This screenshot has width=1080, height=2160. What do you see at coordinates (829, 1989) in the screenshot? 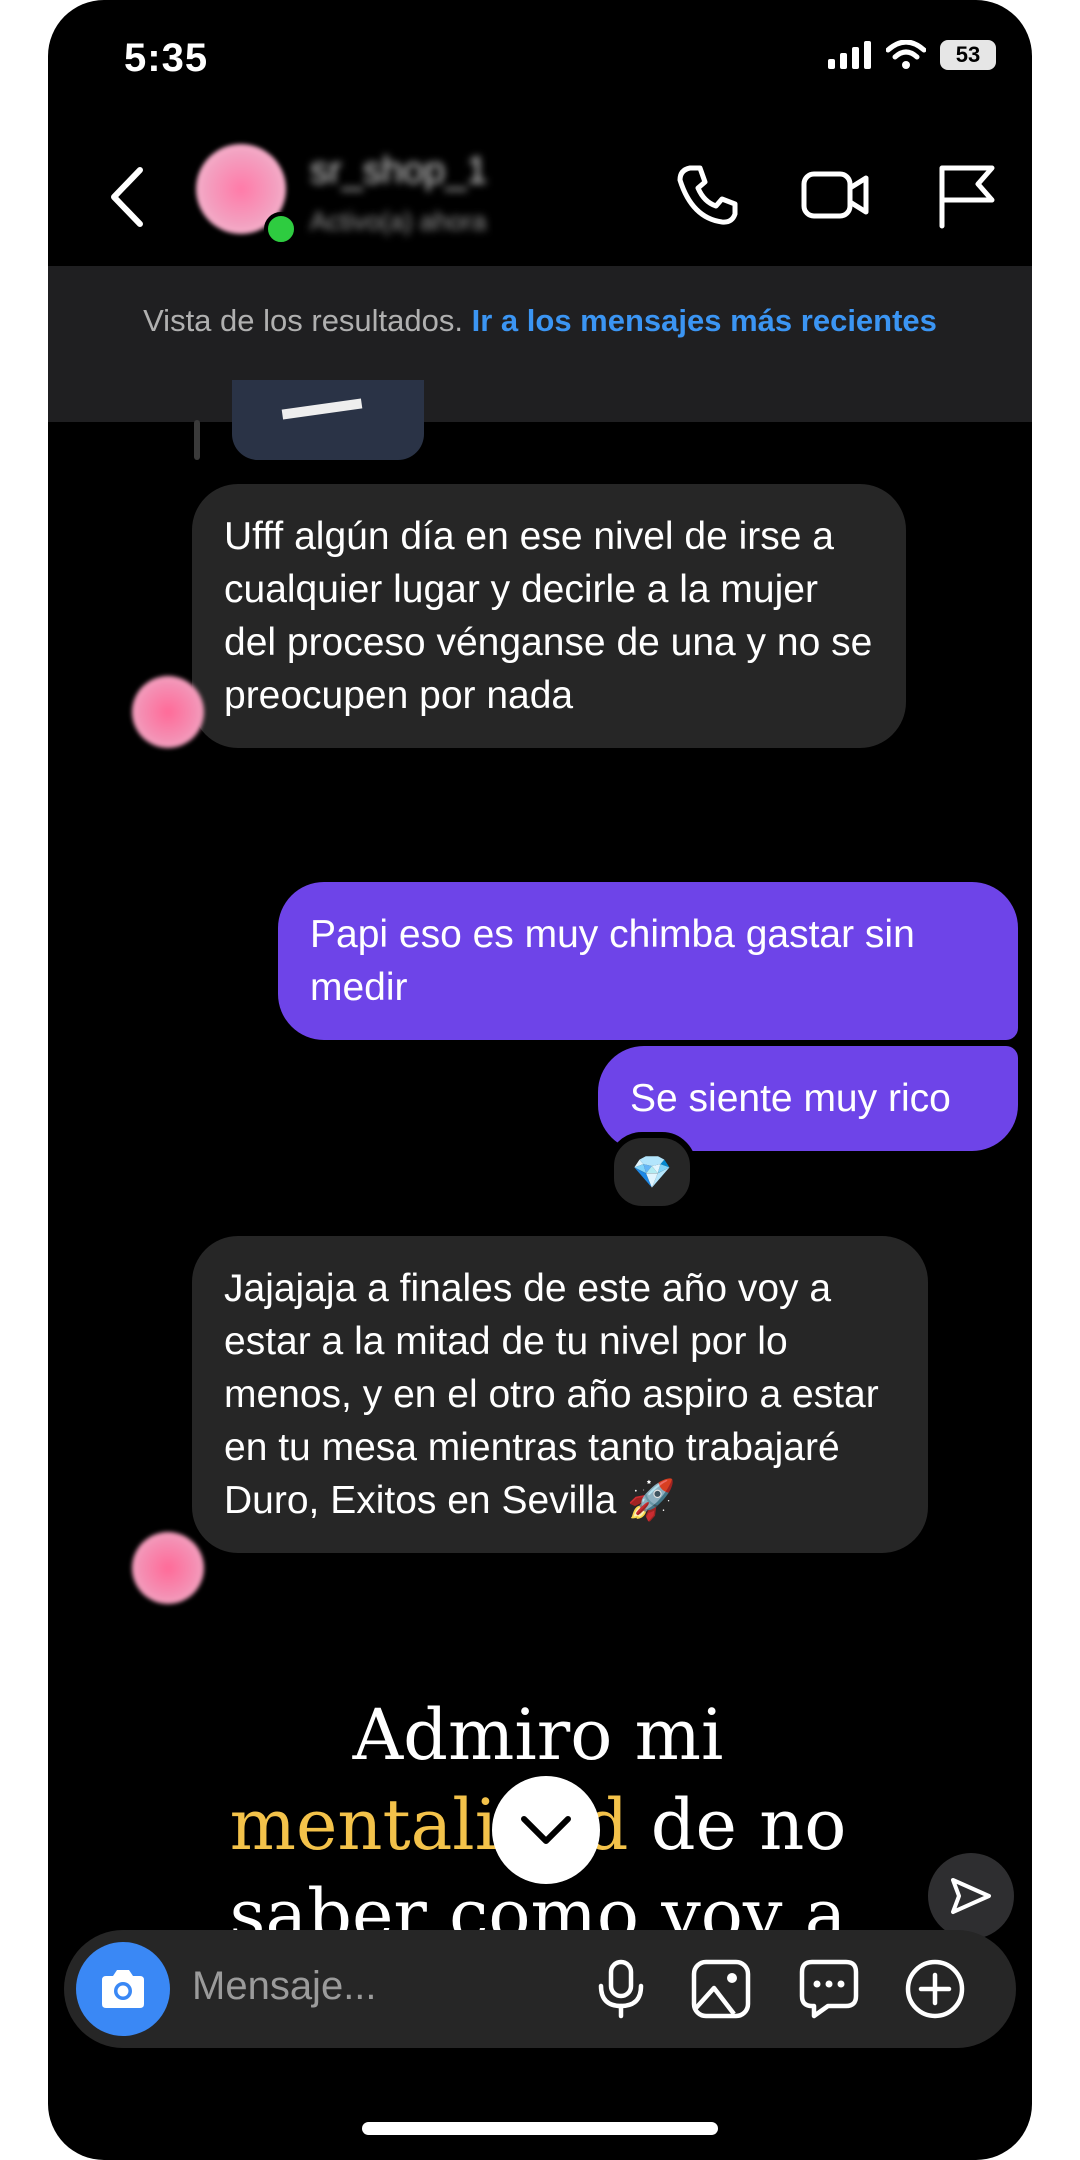
I see `chat-bubble-icon` at bounding box center [829, 1989].